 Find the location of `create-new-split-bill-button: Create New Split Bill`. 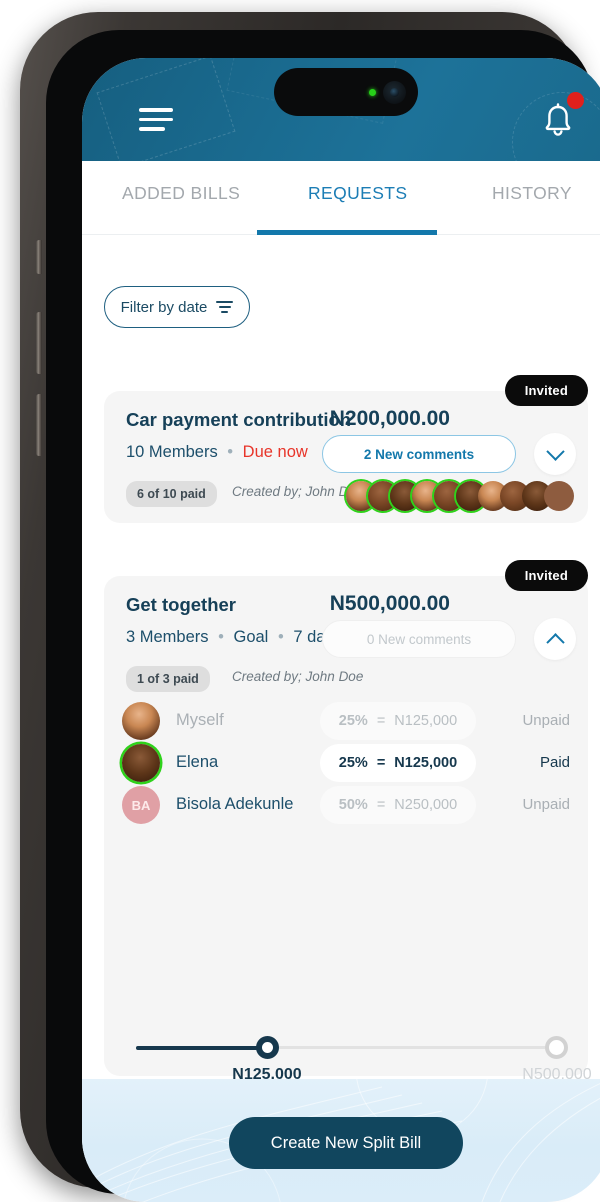

create-new-split-bill-button: Create New Split Bill is located at coordinates (346, 1143).